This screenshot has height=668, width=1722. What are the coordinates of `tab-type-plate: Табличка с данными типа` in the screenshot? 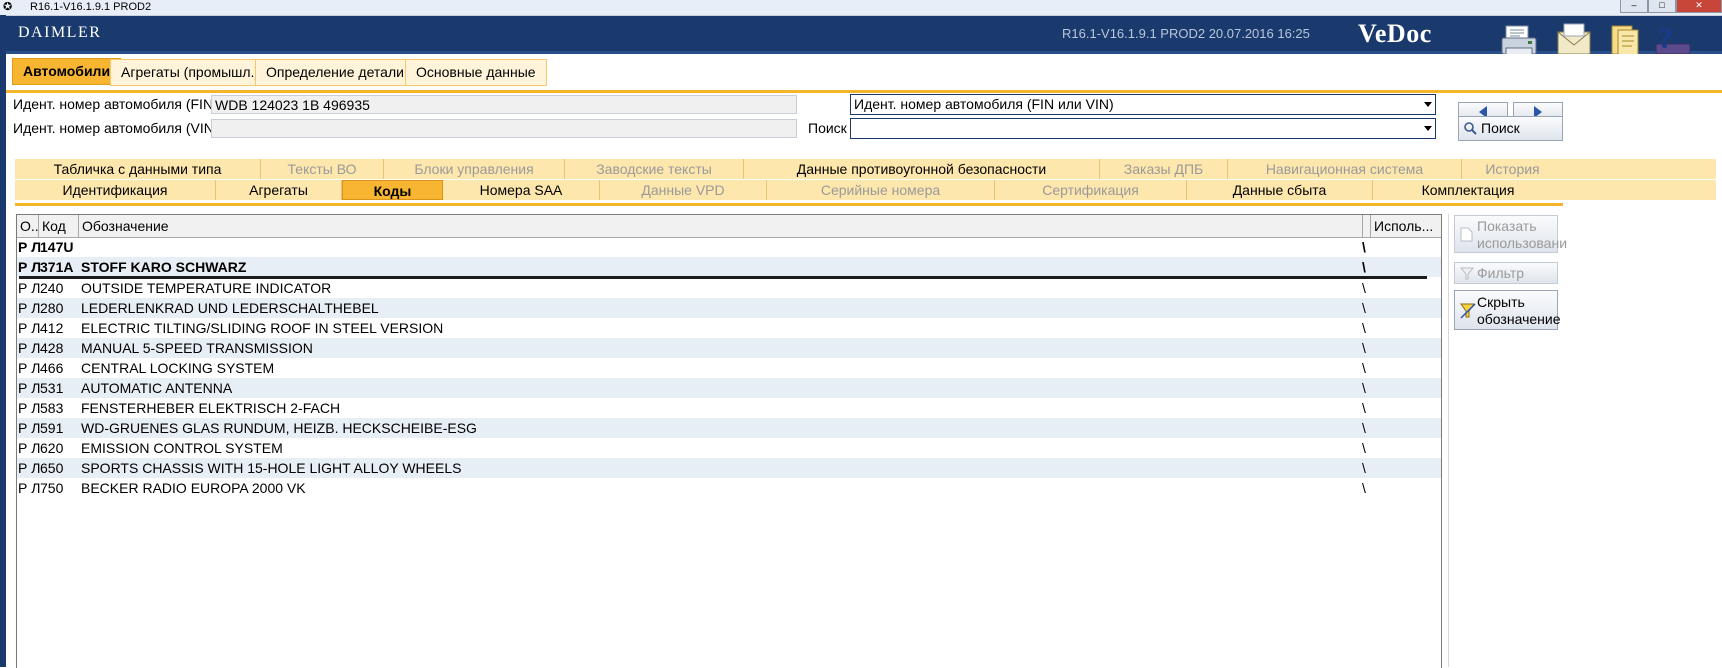 It's located at (138, 169).